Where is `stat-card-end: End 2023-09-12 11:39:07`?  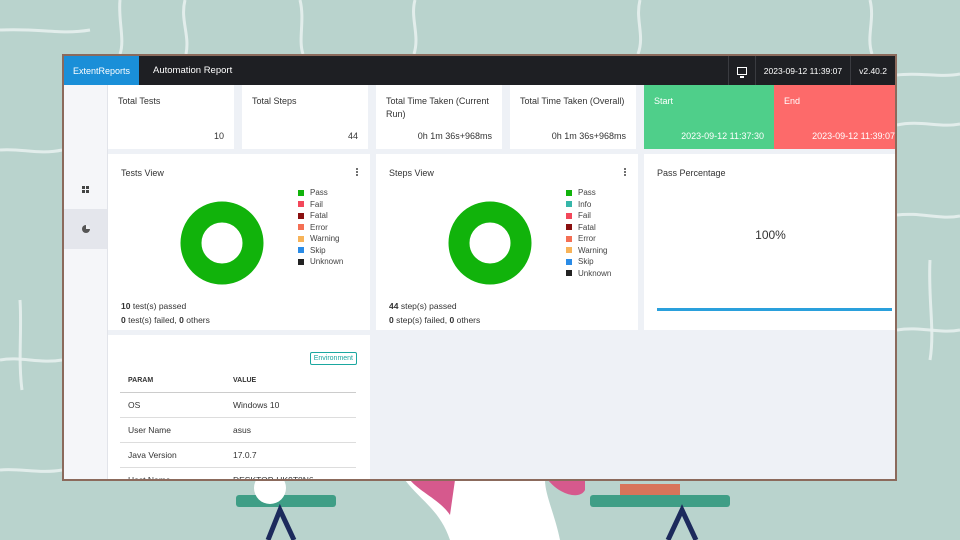 stat-card-end: End 2023-09-12 11:39:07 is located at coordinates (834, 117).